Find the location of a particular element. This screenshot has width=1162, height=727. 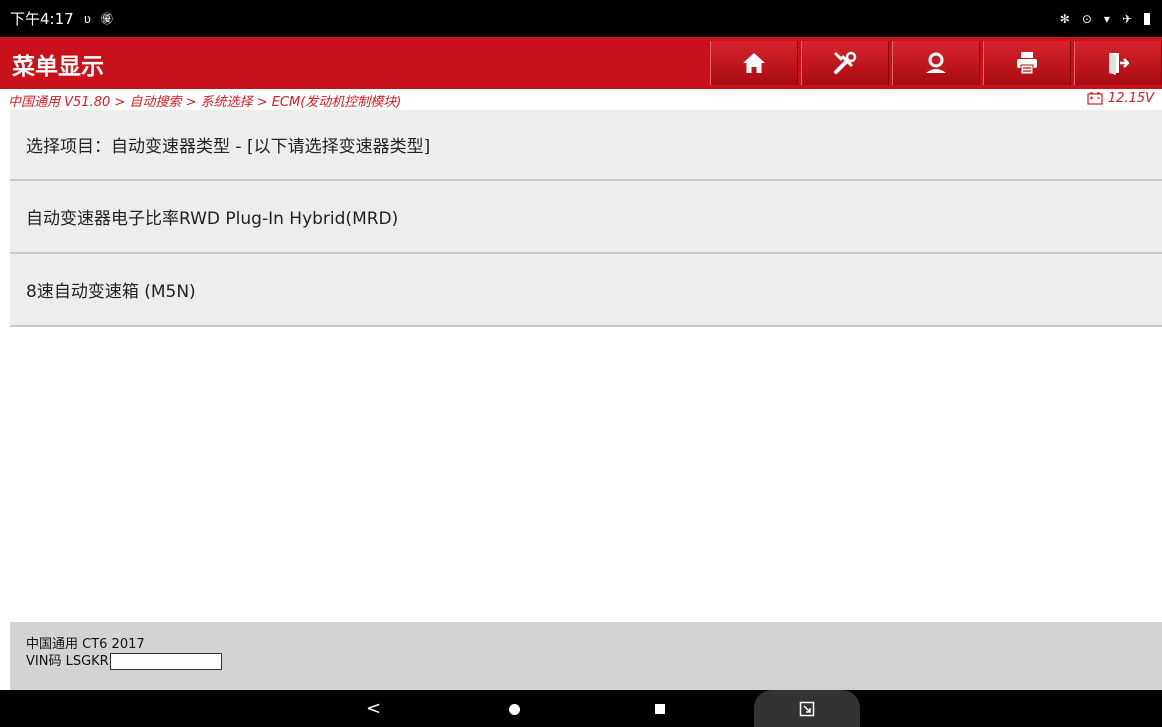

remote-help-button is located at coordinates (936, 63).